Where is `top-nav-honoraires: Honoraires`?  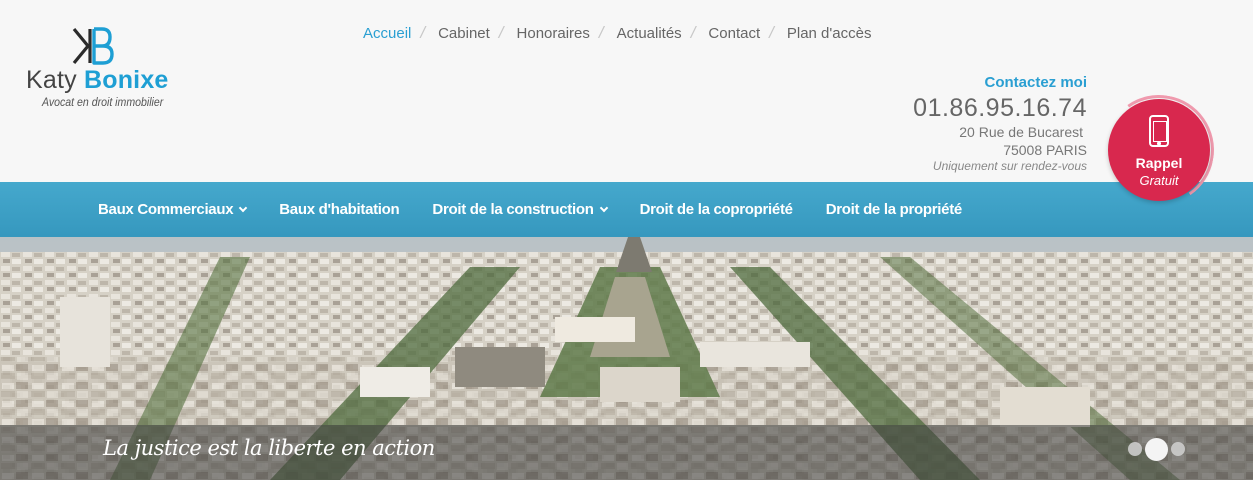
top-nav-honoraires: Honoraires is located at coordinates (553, 33).